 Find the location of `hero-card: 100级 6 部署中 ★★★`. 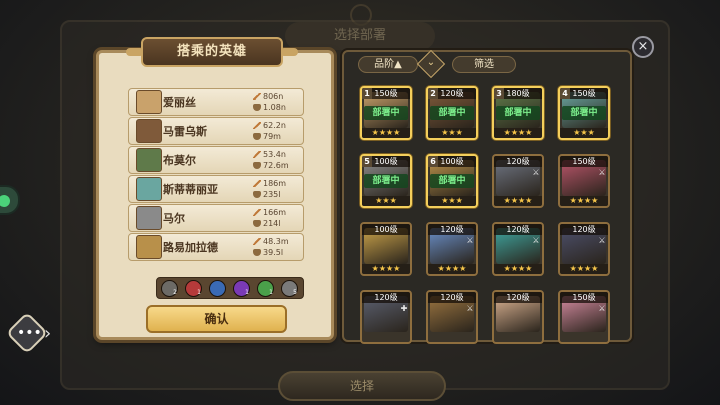

hero-card: 100级 6 部署中 ★★★ is located at coordinates (452, 181).